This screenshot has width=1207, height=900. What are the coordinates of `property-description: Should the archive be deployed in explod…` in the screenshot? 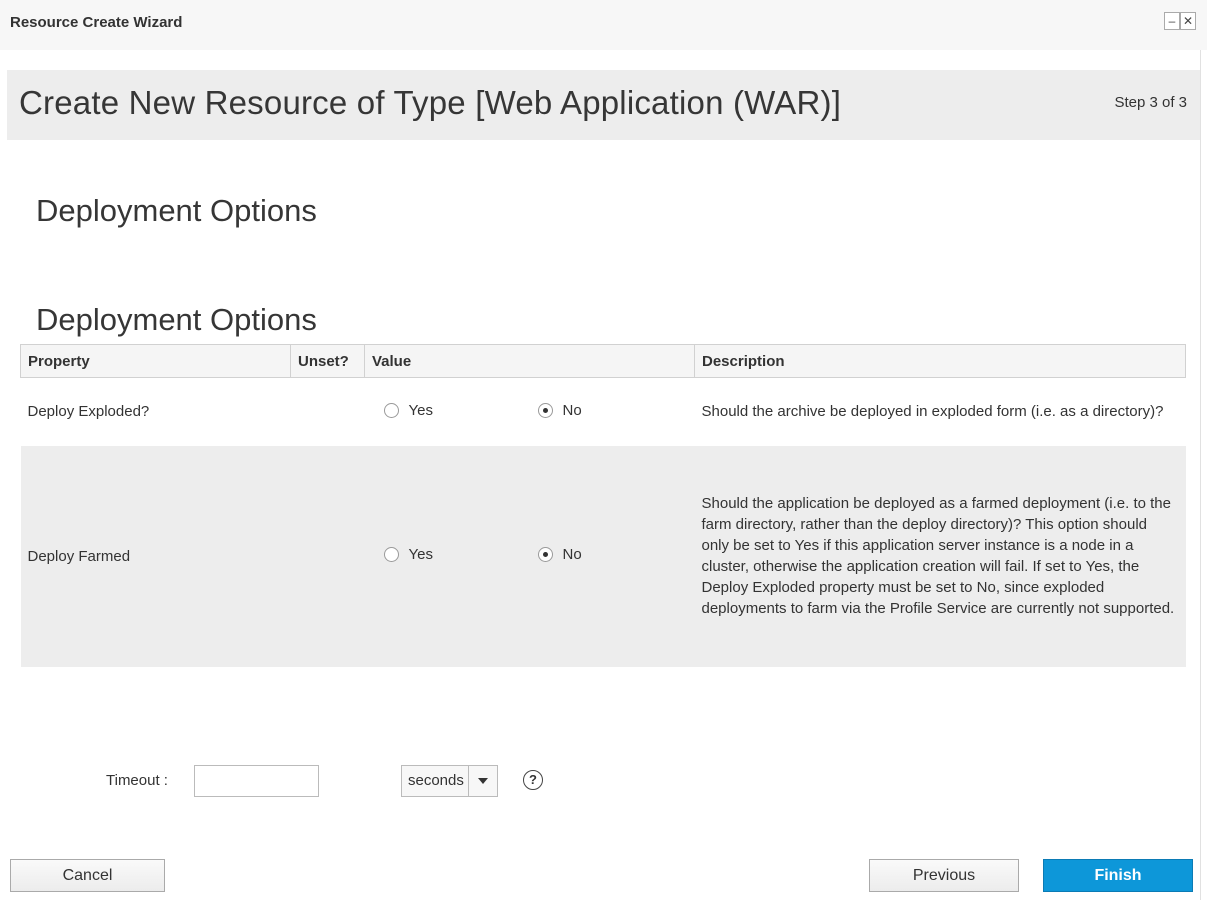 It's located at (940, 411).